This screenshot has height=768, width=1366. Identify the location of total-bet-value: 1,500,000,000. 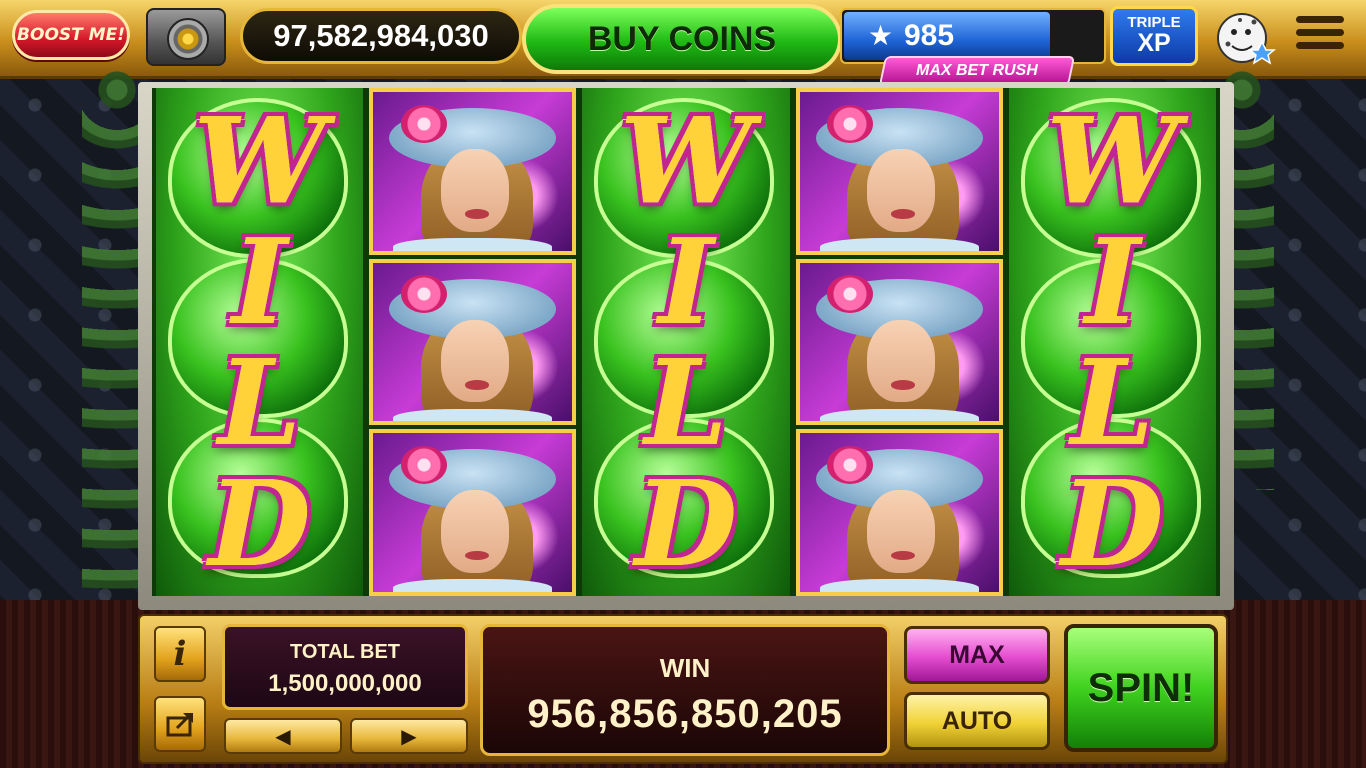
(345, 683).